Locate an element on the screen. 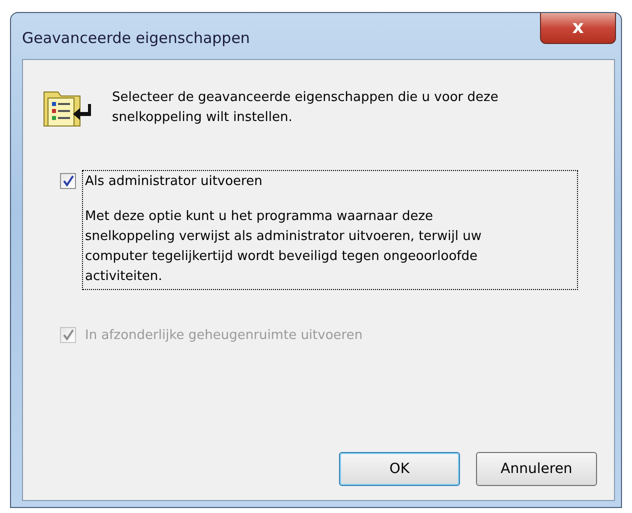  intro-text: Selecteer de geavanceerde eigenschappen die u voor deze snelkoppeling wilt instellen. is located at coordinates (306, 108).